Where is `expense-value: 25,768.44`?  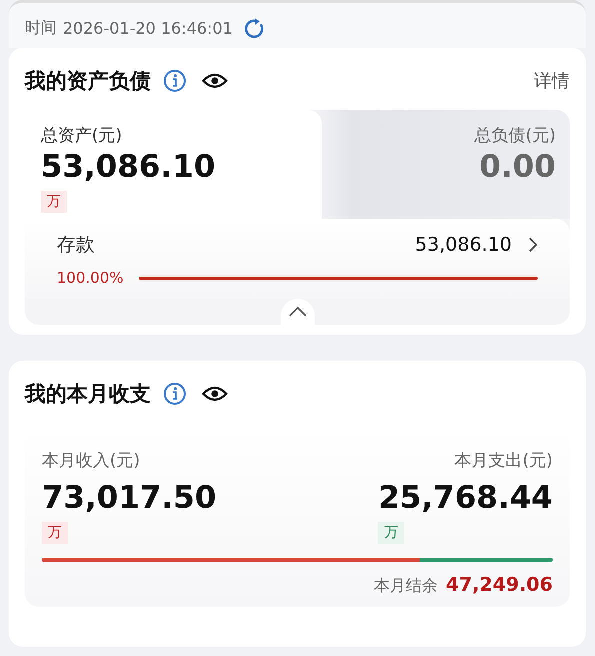 expense-value: 25,768.44 is located at coordinates (465, 498).